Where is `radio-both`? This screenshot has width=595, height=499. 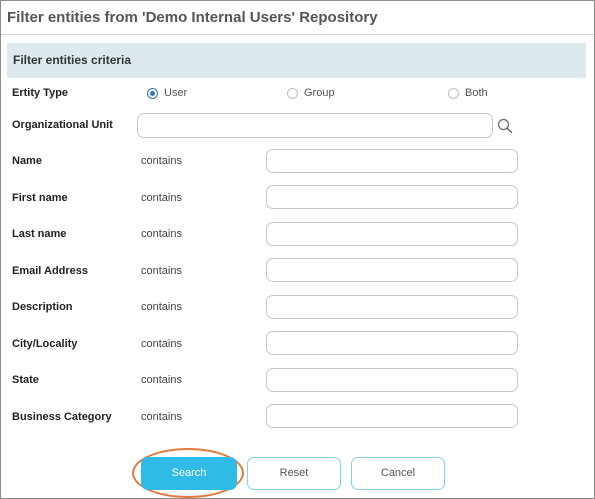 radio-both is located at coordinates (453, 93).